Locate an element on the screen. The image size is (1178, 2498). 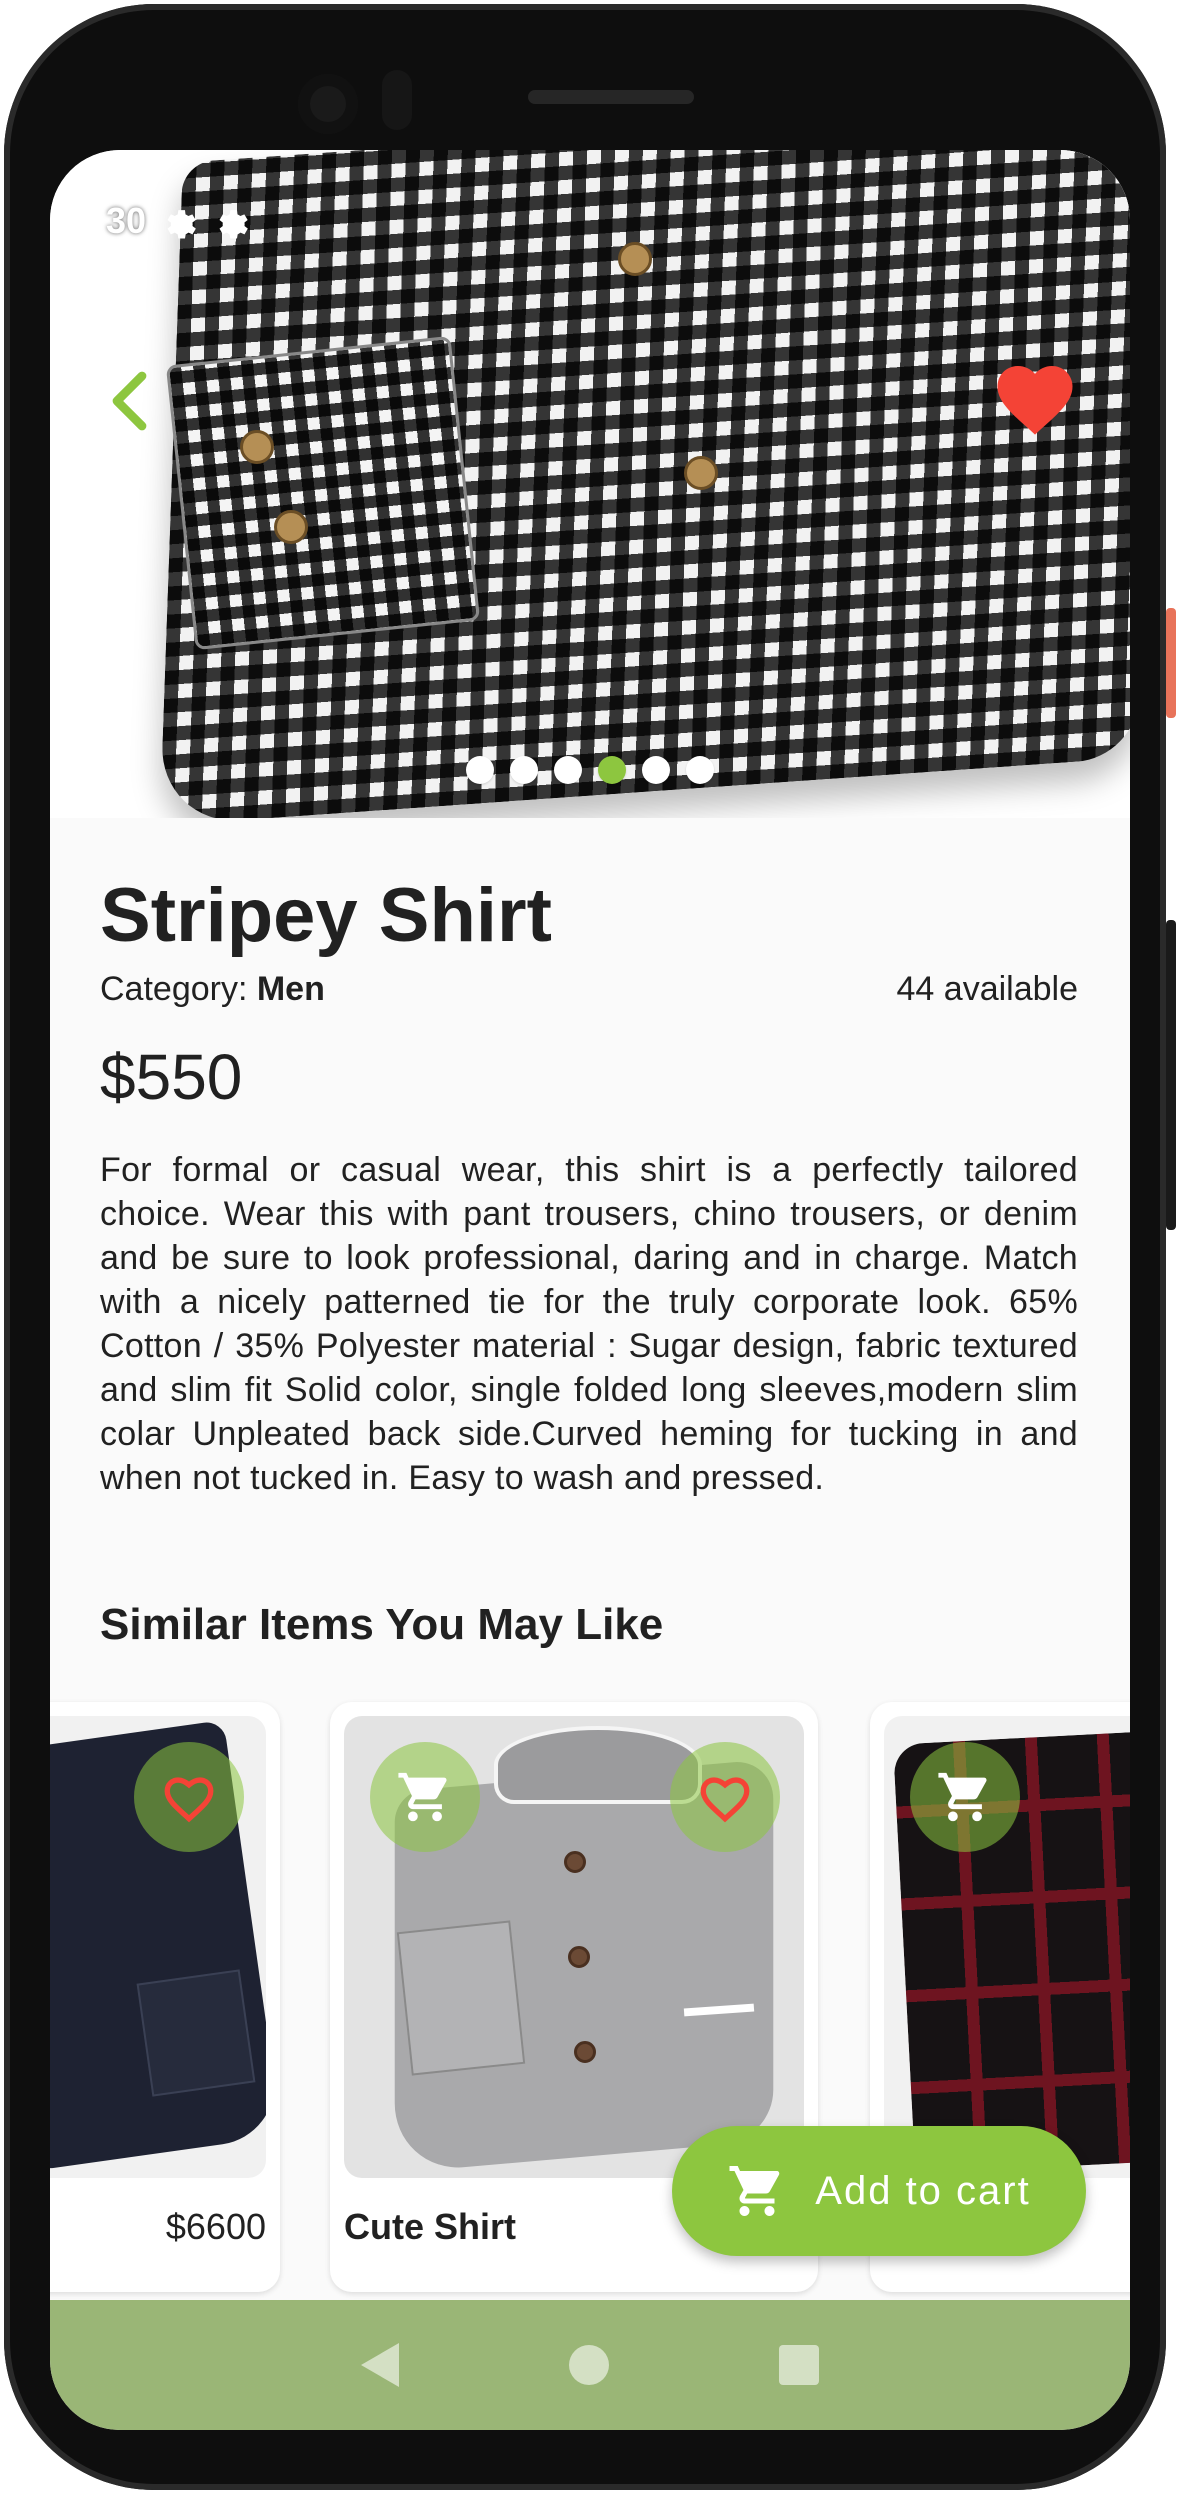
earpiece-speaker is located at coordinates (611, 97).